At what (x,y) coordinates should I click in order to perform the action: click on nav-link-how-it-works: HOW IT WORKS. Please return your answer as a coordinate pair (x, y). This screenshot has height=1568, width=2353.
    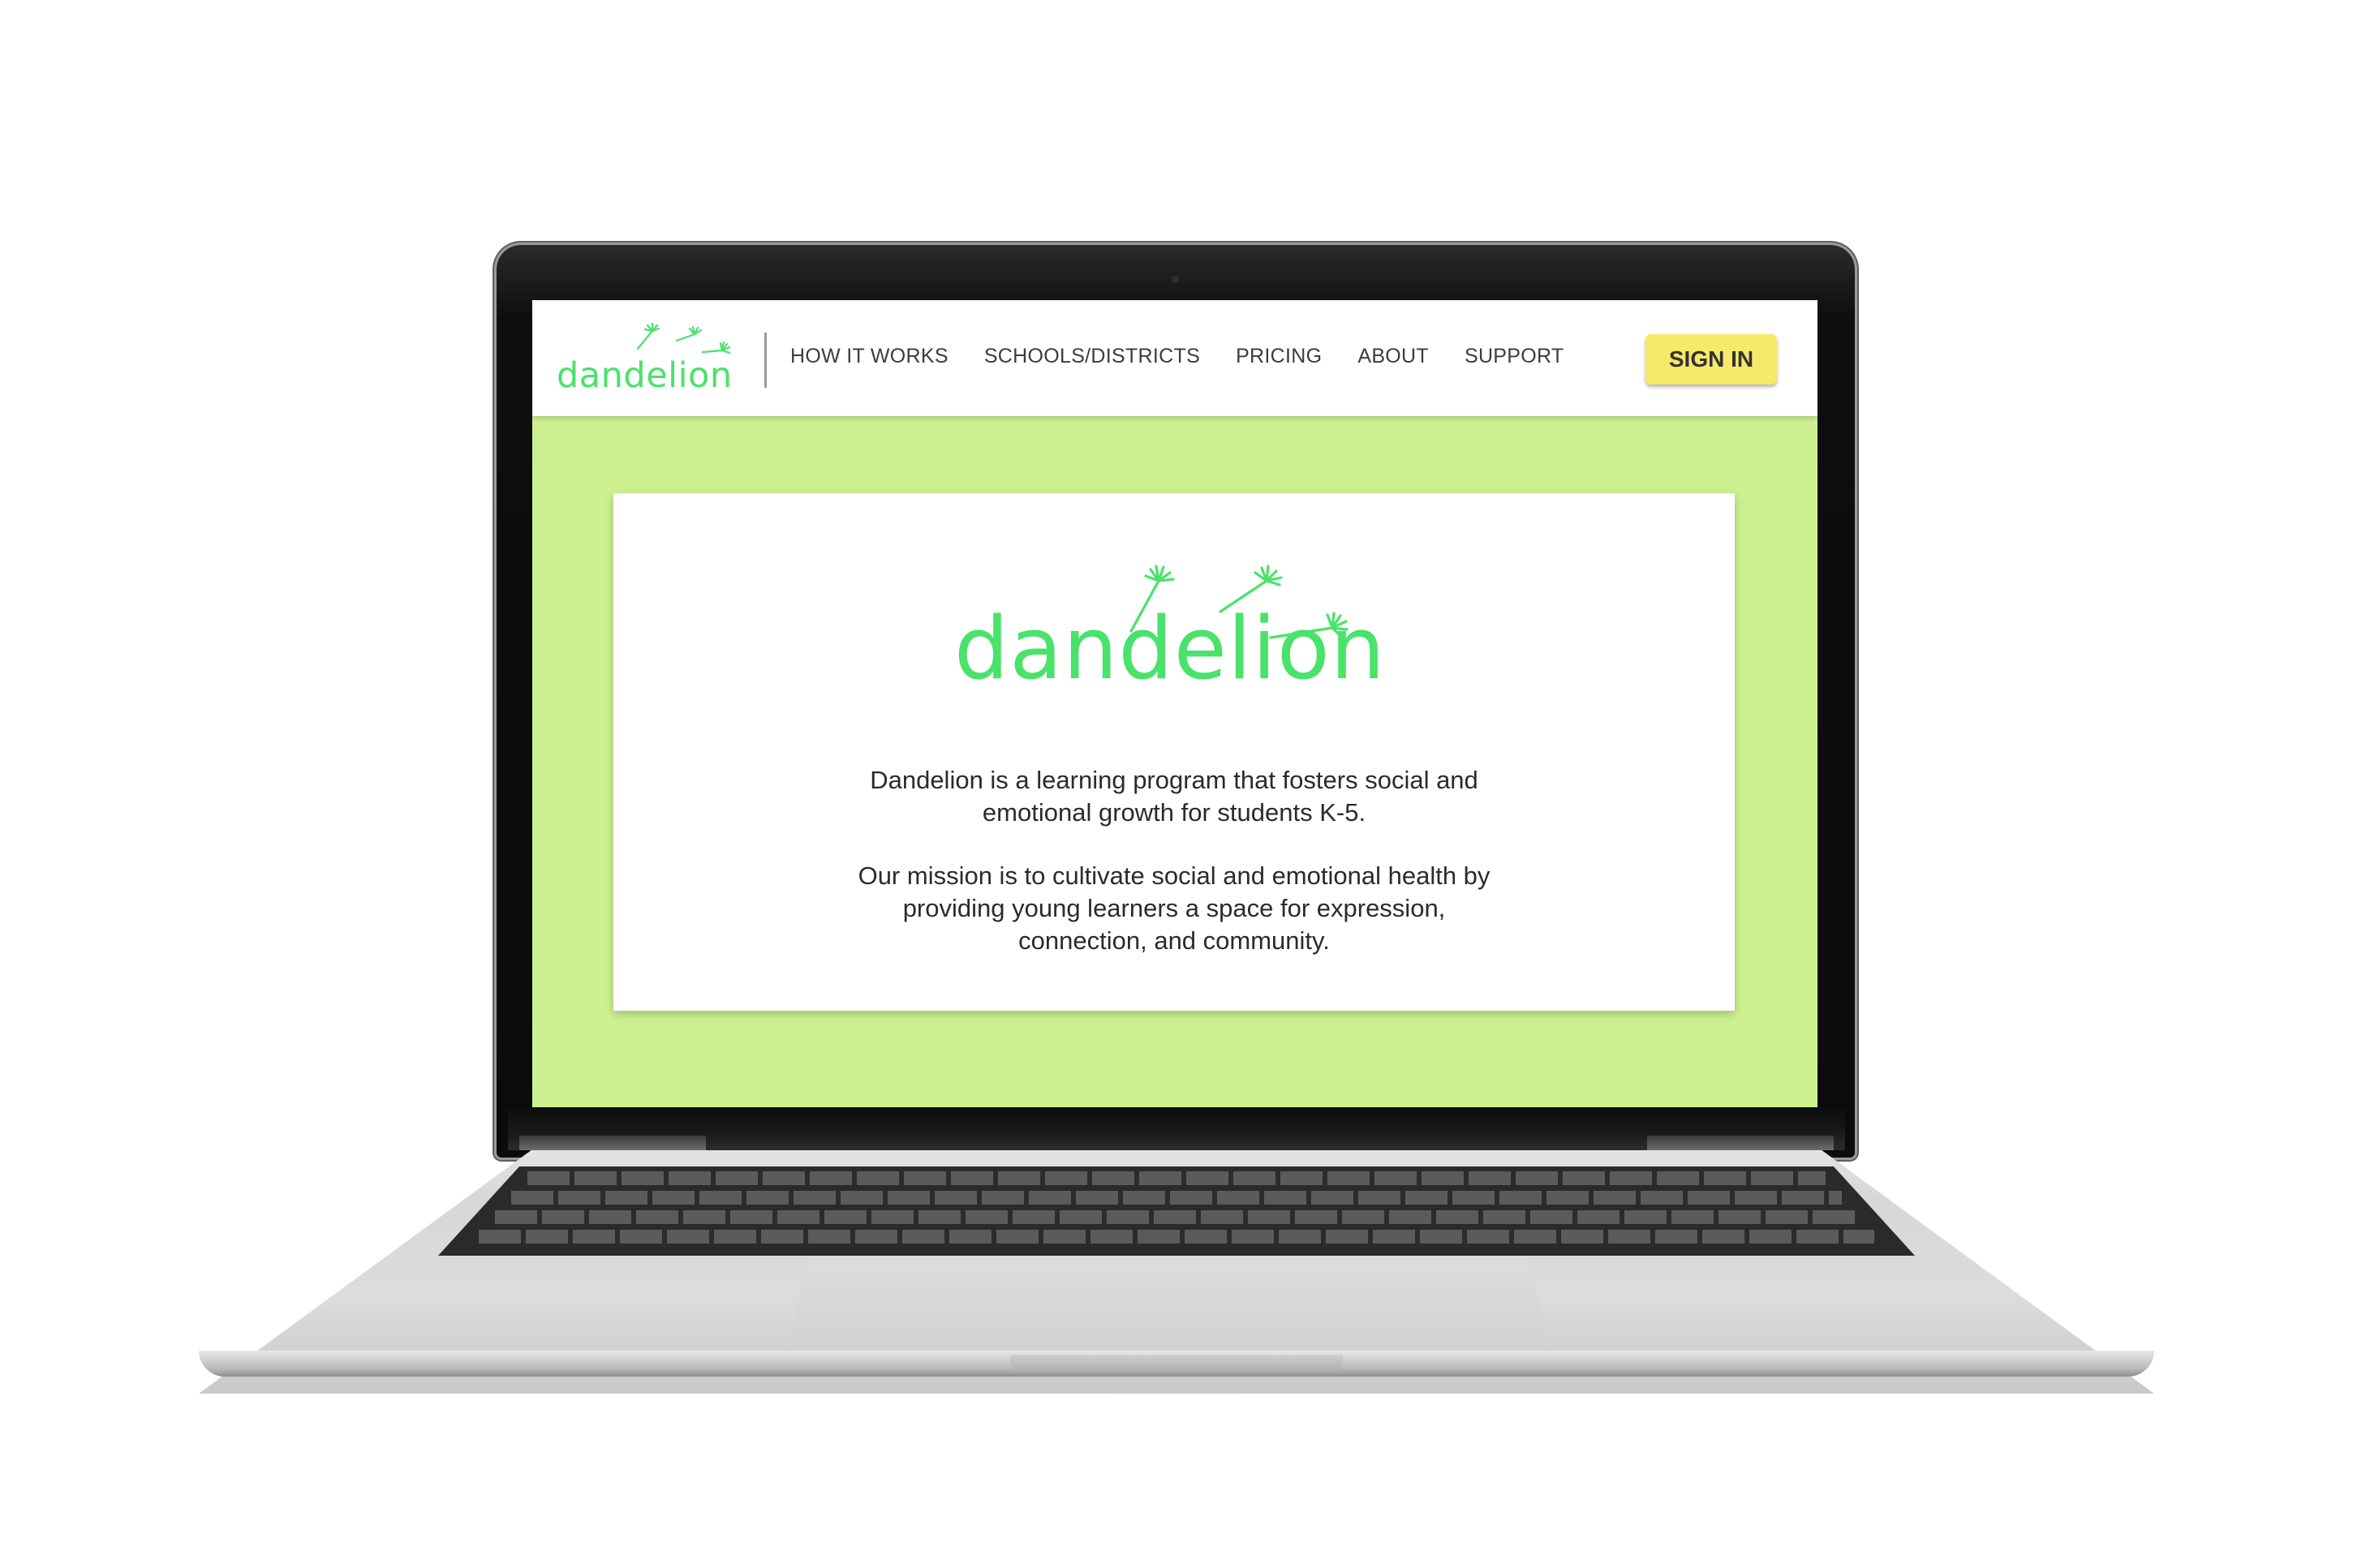
    Looking at the image, I should click on (869, 356).